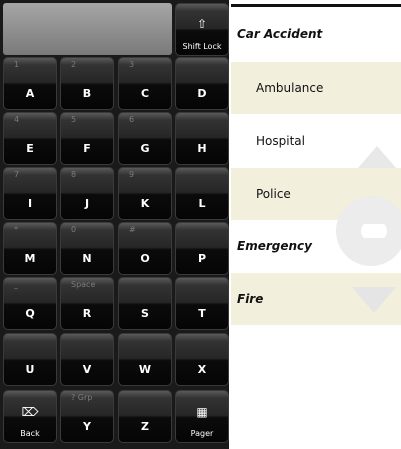  What do you see at coordinates (87, 148) in the screenshot?
I see `key-label: F` at bounding box center [87, 148].